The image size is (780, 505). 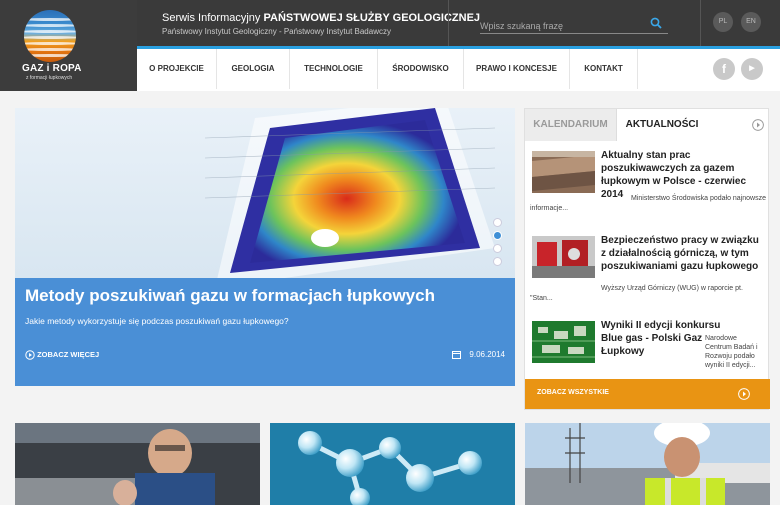 I want to click on facebook-icon: f, so click(x=724, y=69).